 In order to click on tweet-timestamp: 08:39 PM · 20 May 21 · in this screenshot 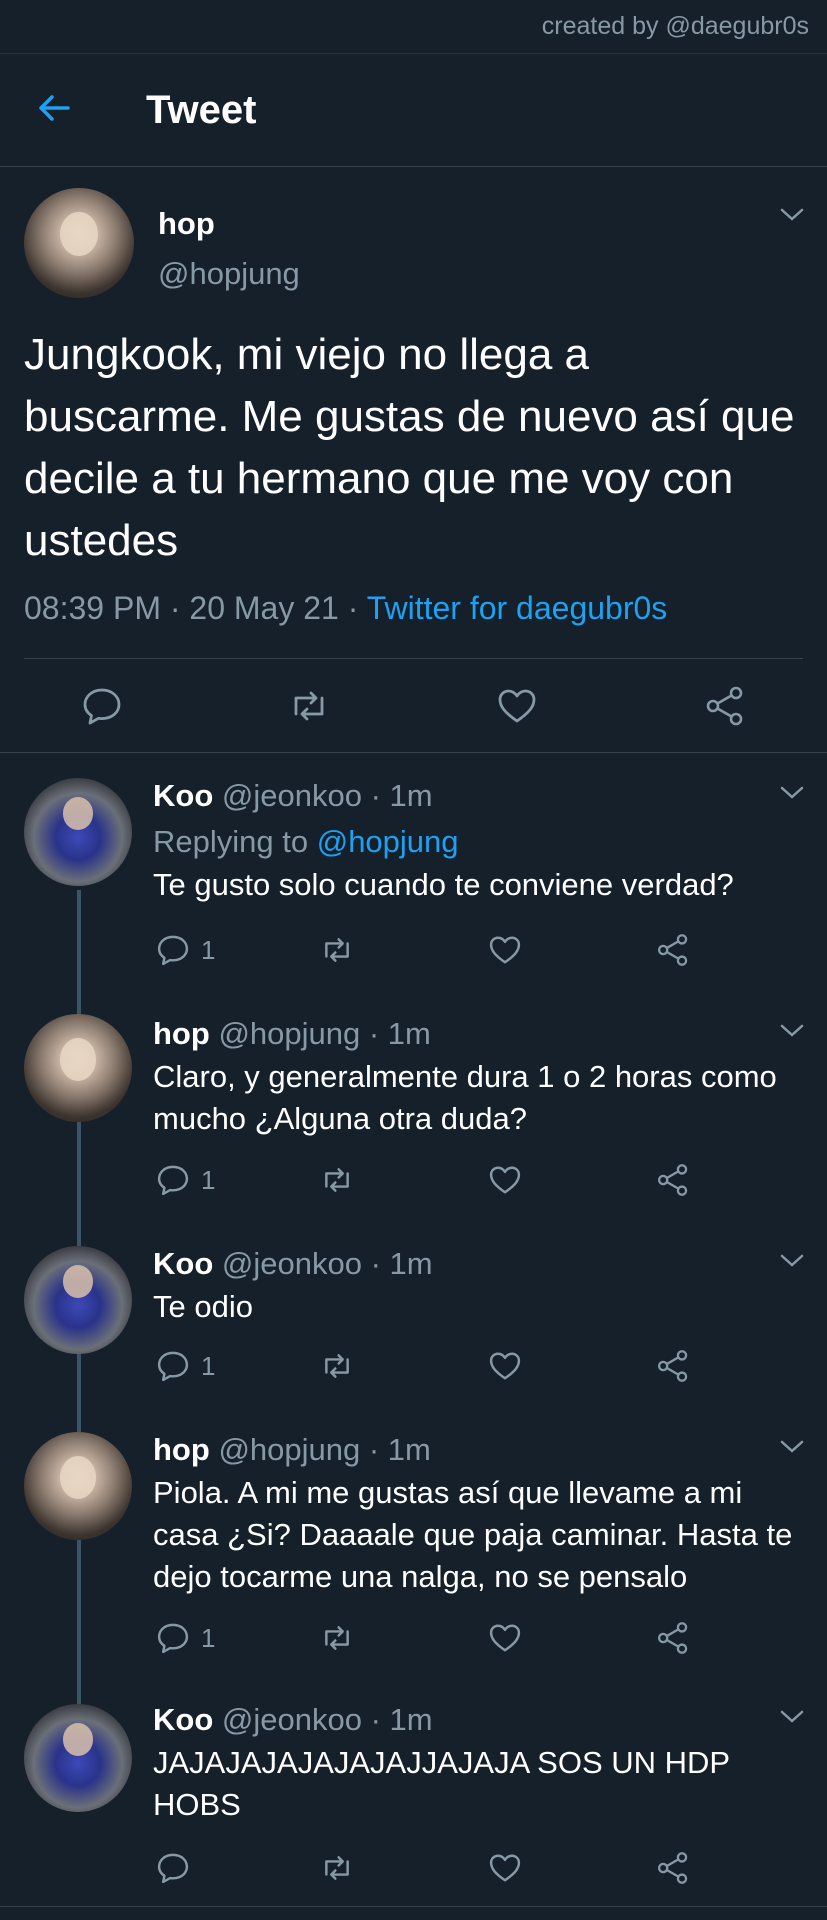, I will do `click(195, 608)`.